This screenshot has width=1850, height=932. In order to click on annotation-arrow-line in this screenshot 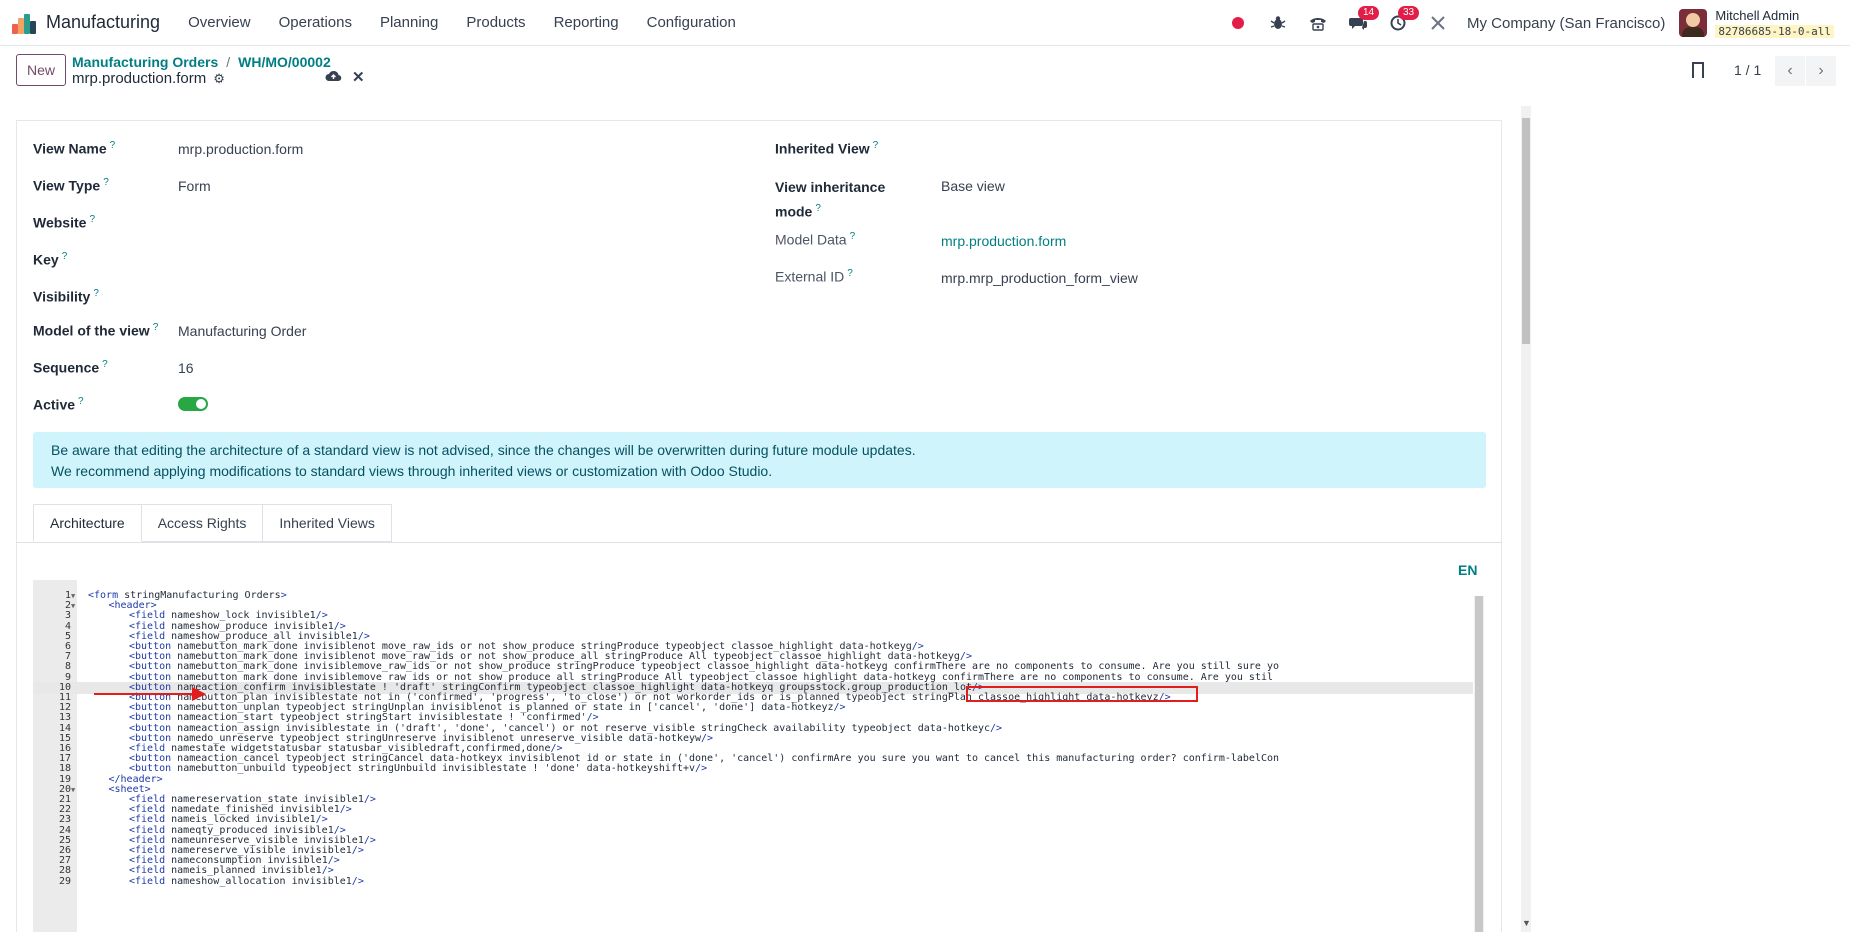, I will do `click(144, 694)`.